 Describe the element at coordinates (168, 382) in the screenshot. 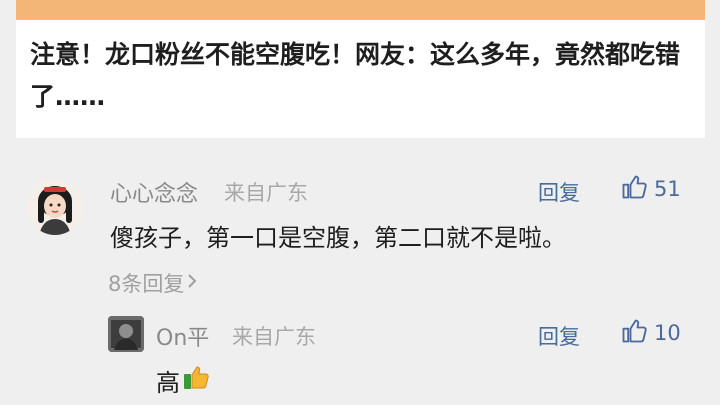

I see `reply-text: 高` at that location.